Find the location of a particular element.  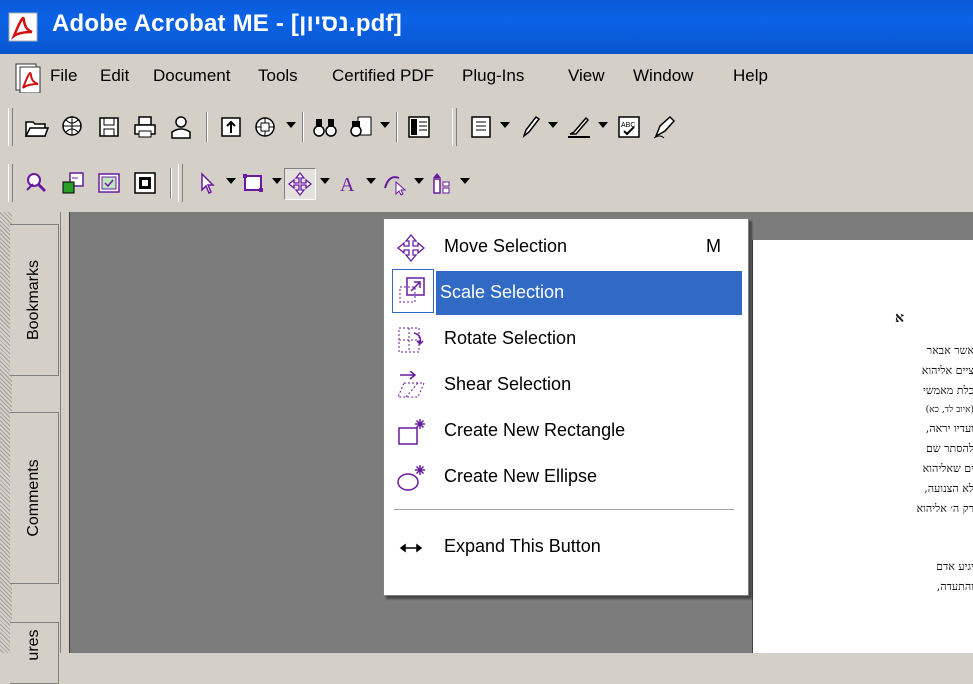

sign-button is located at coordinates (665, 127).